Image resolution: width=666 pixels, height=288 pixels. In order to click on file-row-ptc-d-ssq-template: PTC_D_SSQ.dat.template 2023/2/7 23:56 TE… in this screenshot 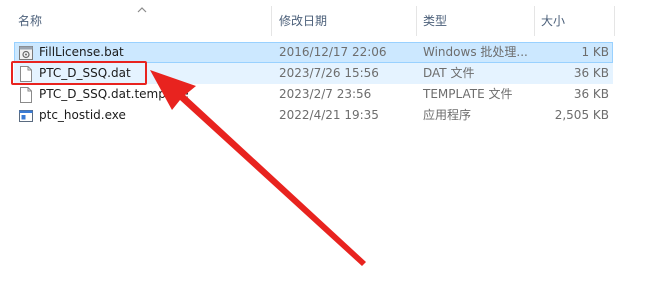, I will do `click(313, 94)`.